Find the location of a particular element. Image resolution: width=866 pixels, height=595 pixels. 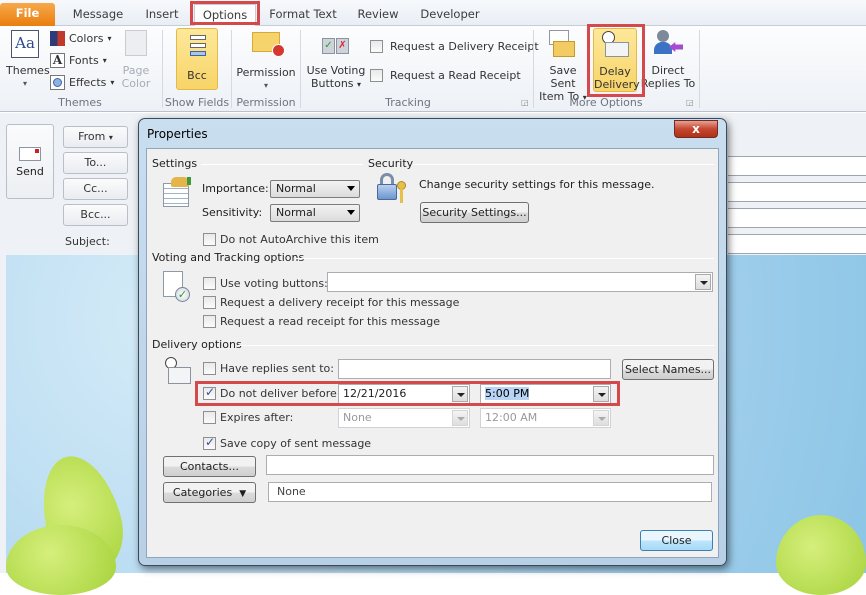

security-heading: Security is located at coordinates (391, 163).